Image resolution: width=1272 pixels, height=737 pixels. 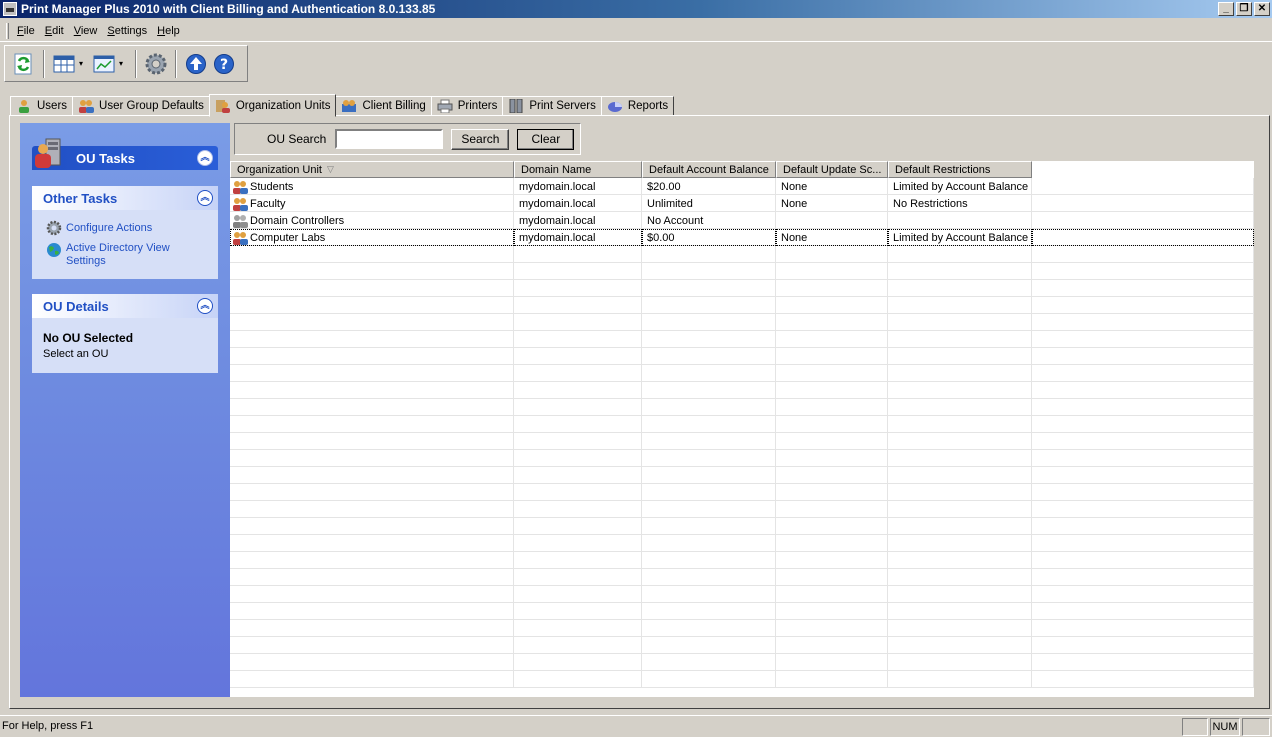 I want to click on tab-label: Printers, so click(x=477, y=106).